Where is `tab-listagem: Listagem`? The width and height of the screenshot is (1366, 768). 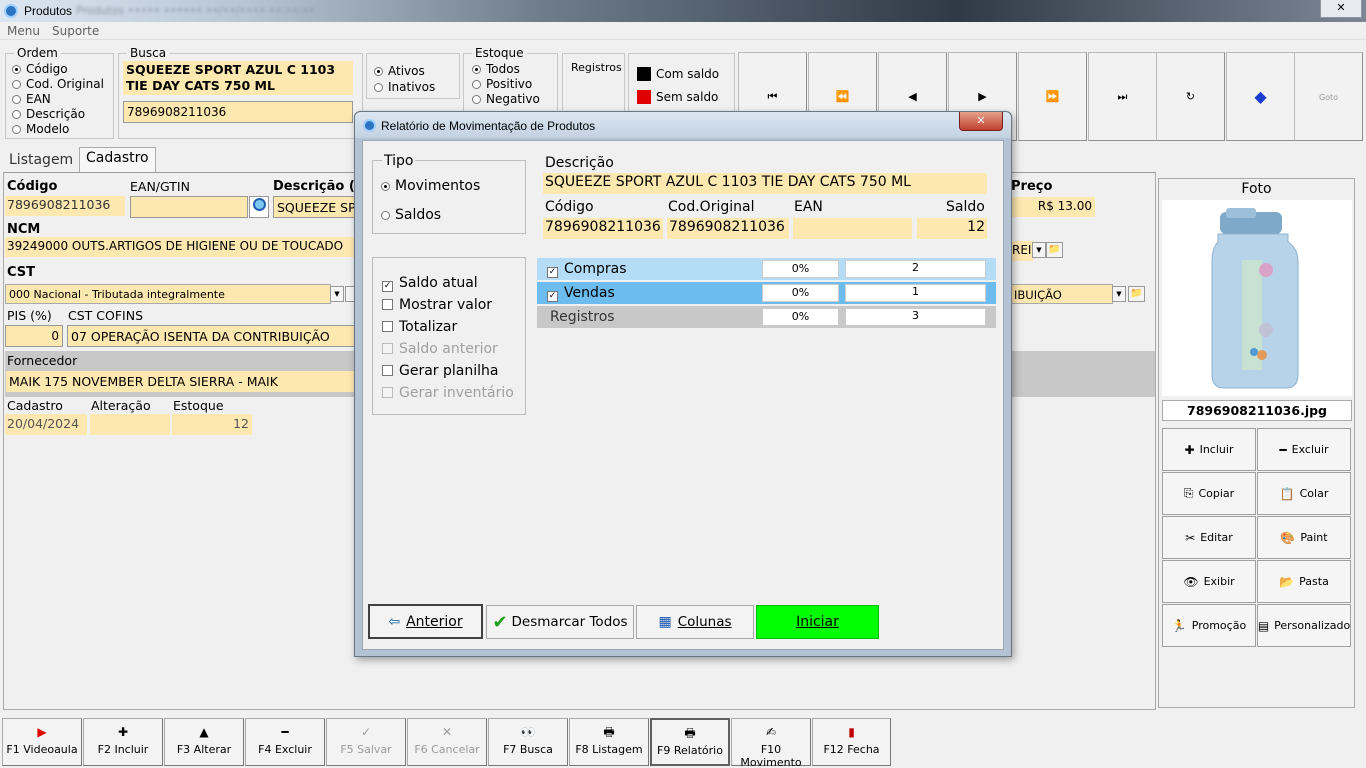
tab-listagem: Listagem is located at coordinates (41, 161).